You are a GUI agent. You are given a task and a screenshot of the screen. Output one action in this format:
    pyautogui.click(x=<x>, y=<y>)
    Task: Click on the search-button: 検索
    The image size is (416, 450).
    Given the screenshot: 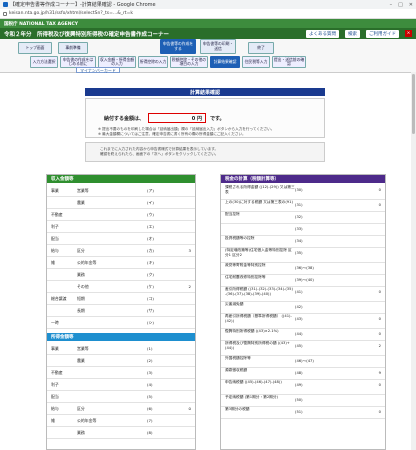 What is the action you would take?
    pyautogui.click(x=352, y=33)
    